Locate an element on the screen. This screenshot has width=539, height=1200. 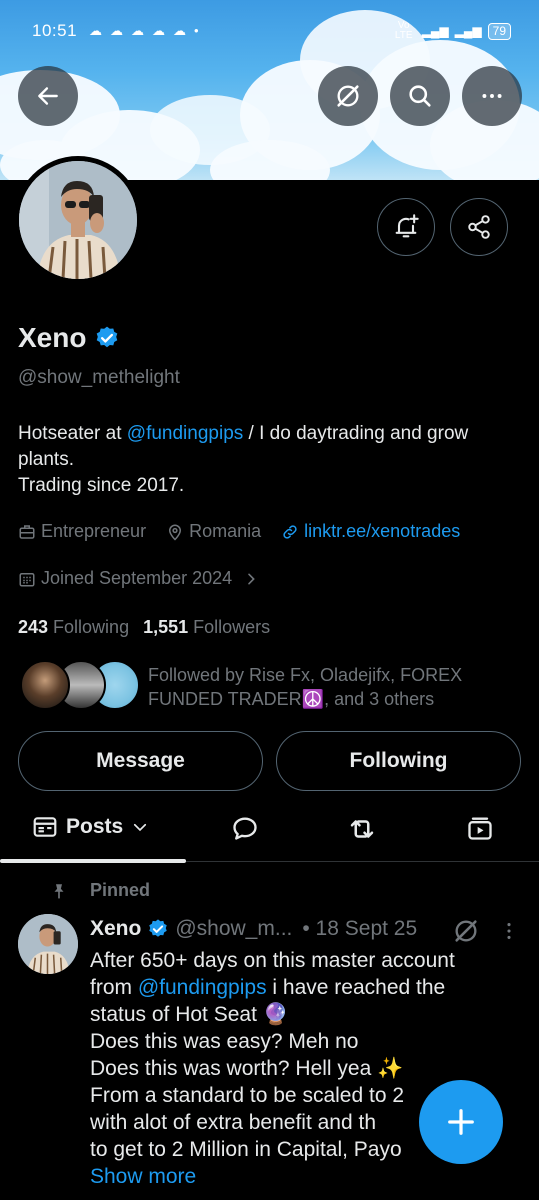
avatar-photo is located at coordinates (78, 220).